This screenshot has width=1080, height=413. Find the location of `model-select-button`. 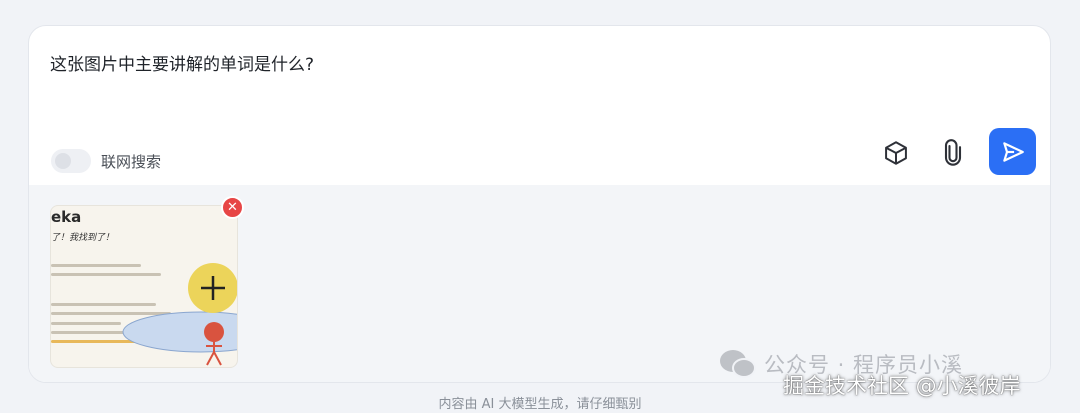

model-select-button is located at coordinates (896, 153).